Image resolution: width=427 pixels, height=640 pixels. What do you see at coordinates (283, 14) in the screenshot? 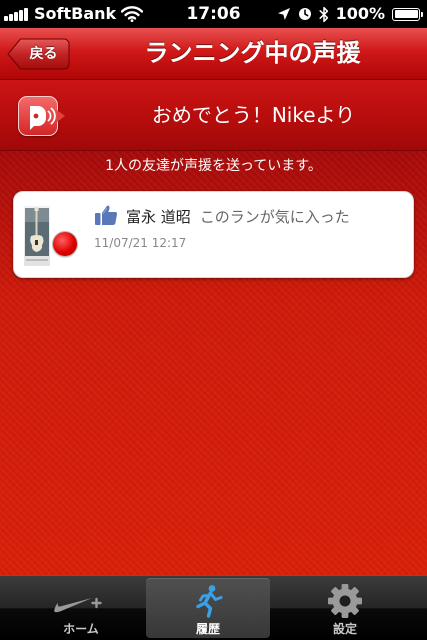
I see `location-icon` at bounding box center [283, 14].